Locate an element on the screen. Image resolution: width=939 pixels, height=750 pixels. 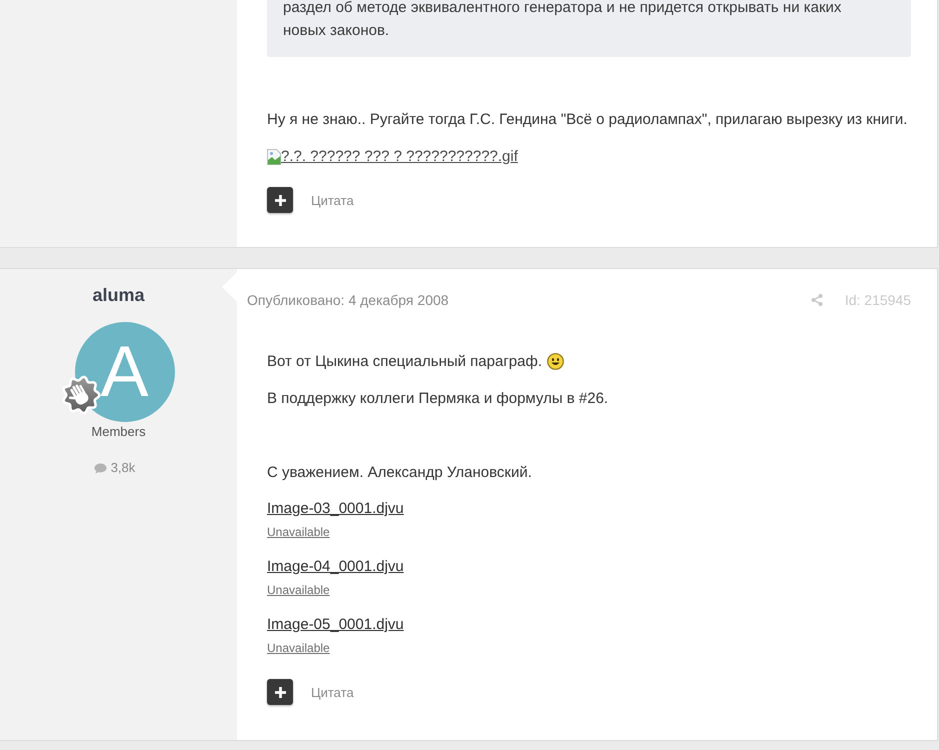
broken-image-icon is located at coordinates (274, 156).